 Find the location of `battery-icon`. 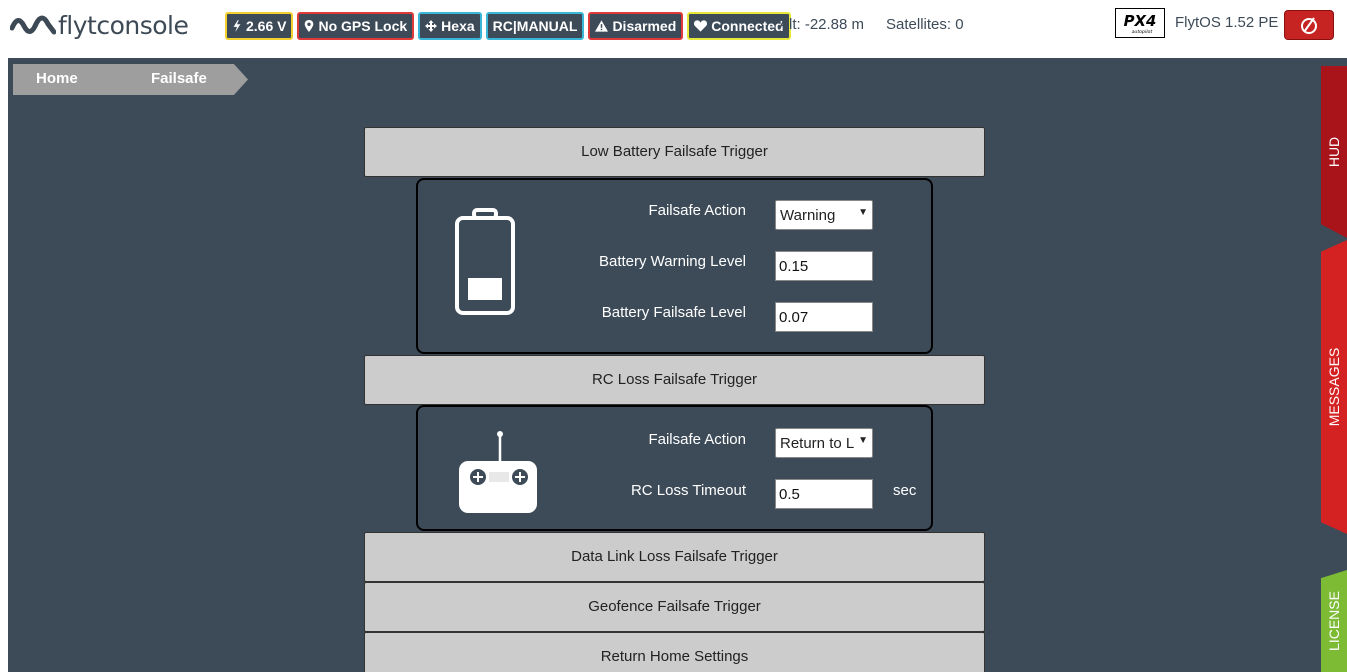

battery-icon is located at coordinates (485, 261).